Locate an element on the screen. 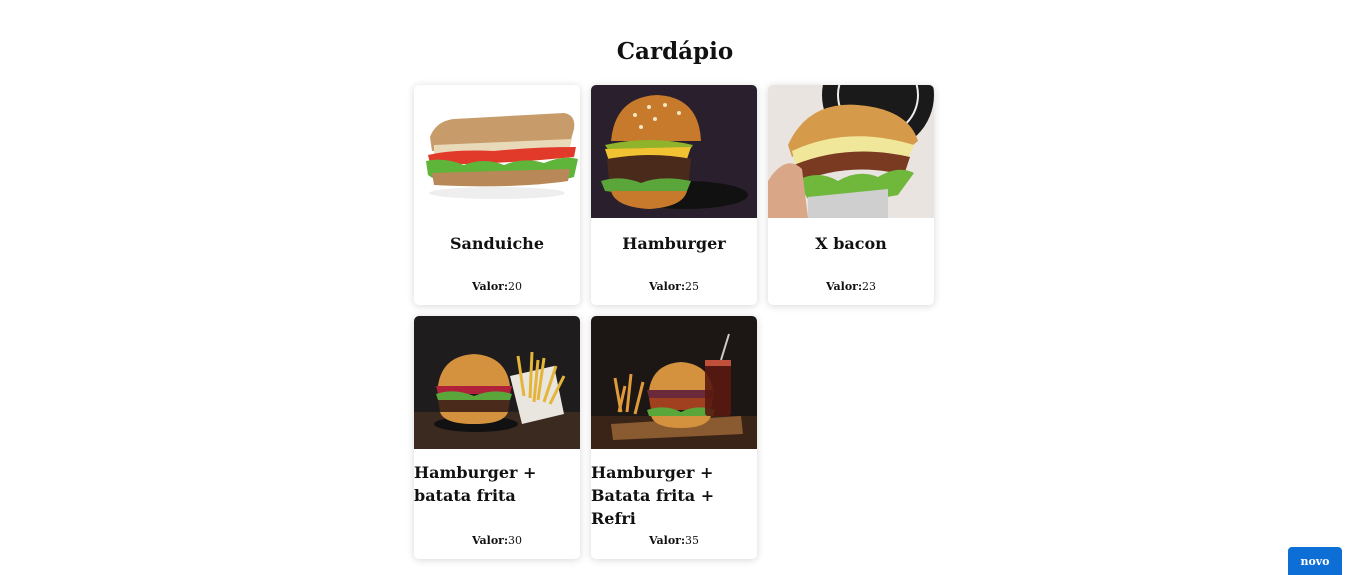 This screenshot has height=575, width=1354. price-value: 20 is located at coordinates (515, 286).